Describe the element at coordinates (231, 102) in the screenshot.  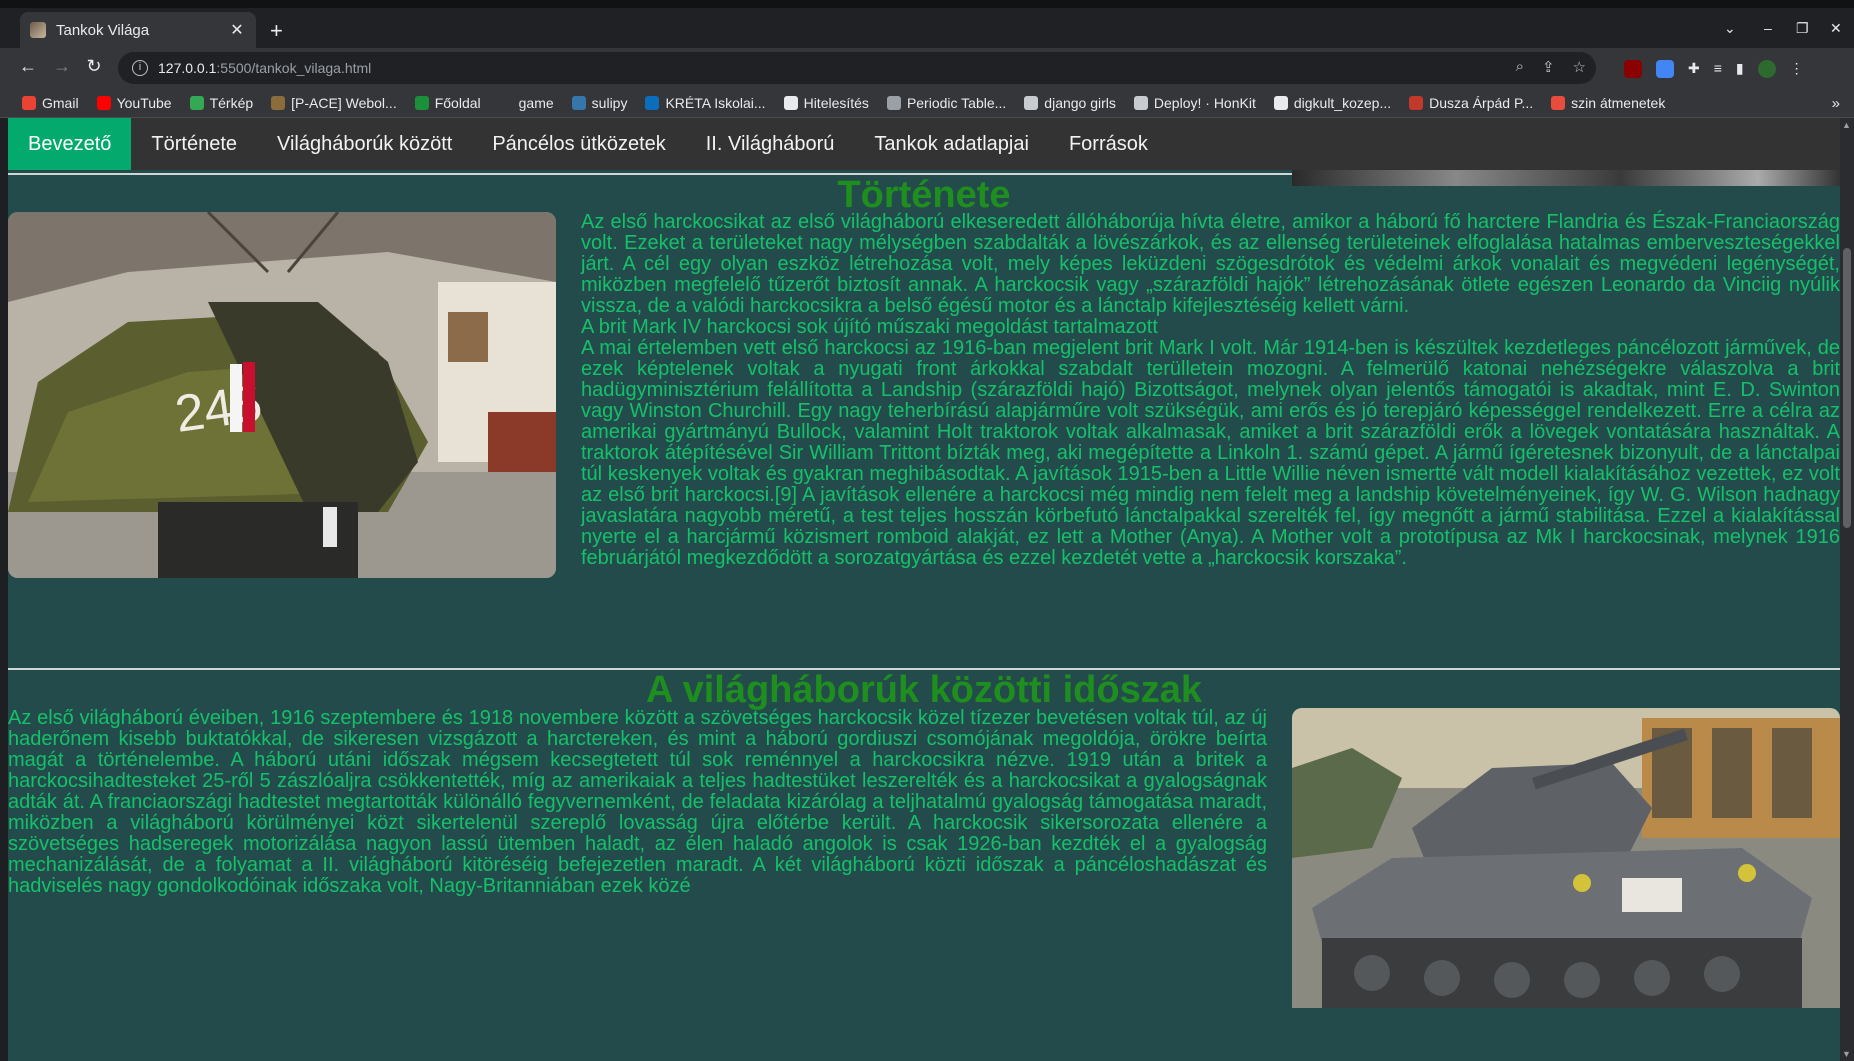
I see `bookmark-label: Térkép` at that location.